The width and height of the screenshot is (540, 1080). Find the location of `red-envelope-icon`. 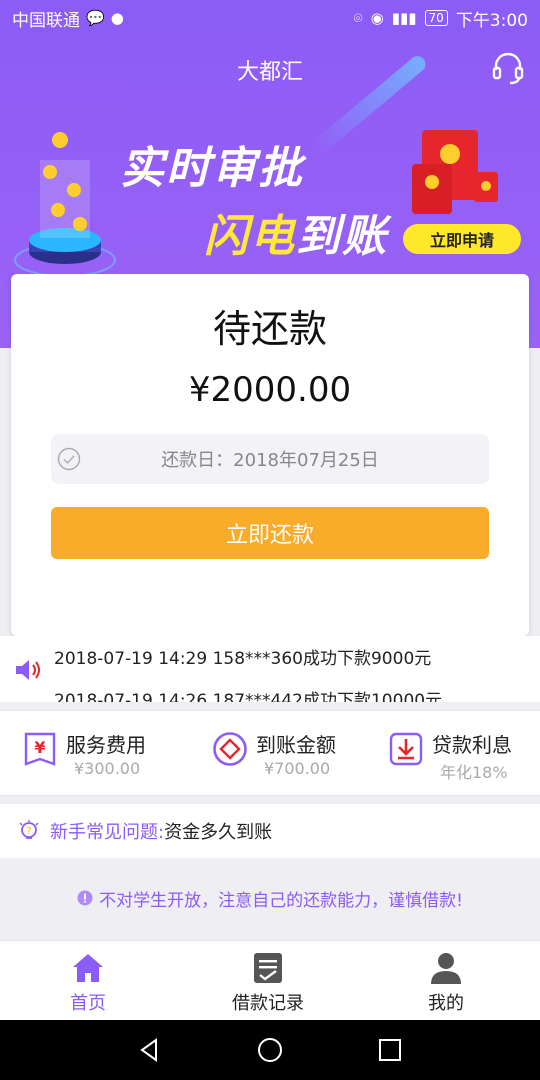

red-envelope-icon is located at coordinates (455, 172).